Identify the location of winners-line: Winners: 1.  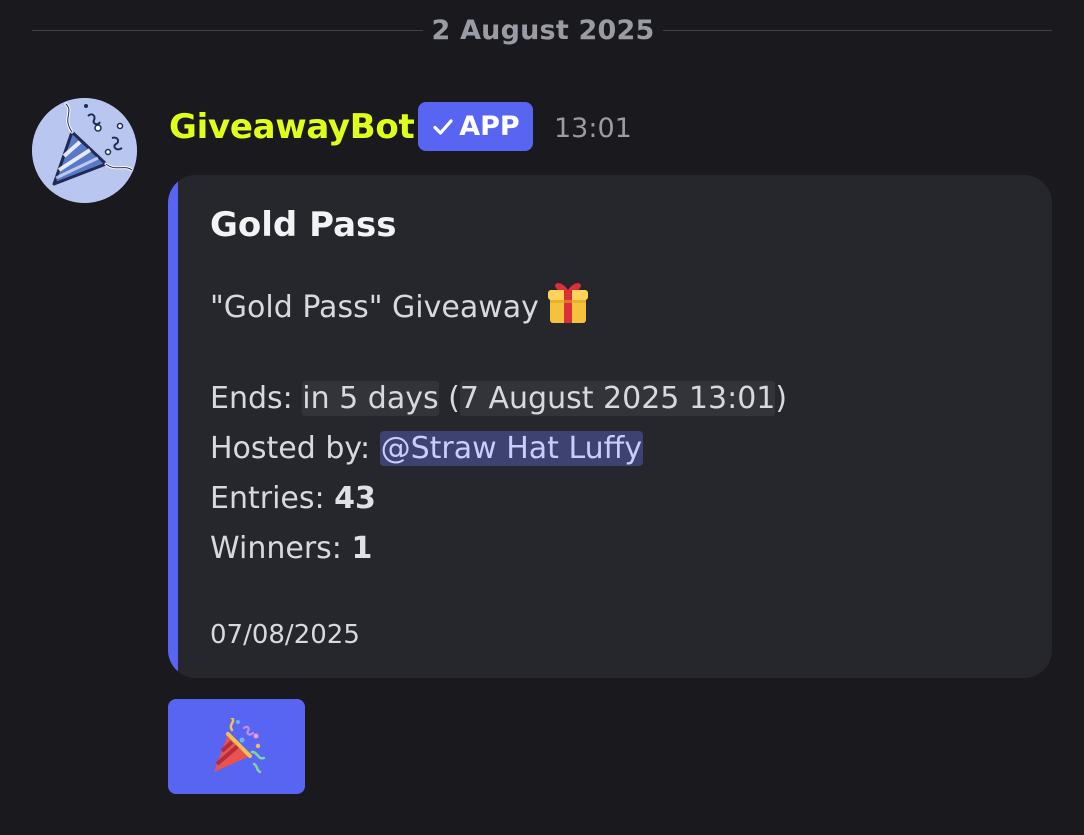
(291, 549).